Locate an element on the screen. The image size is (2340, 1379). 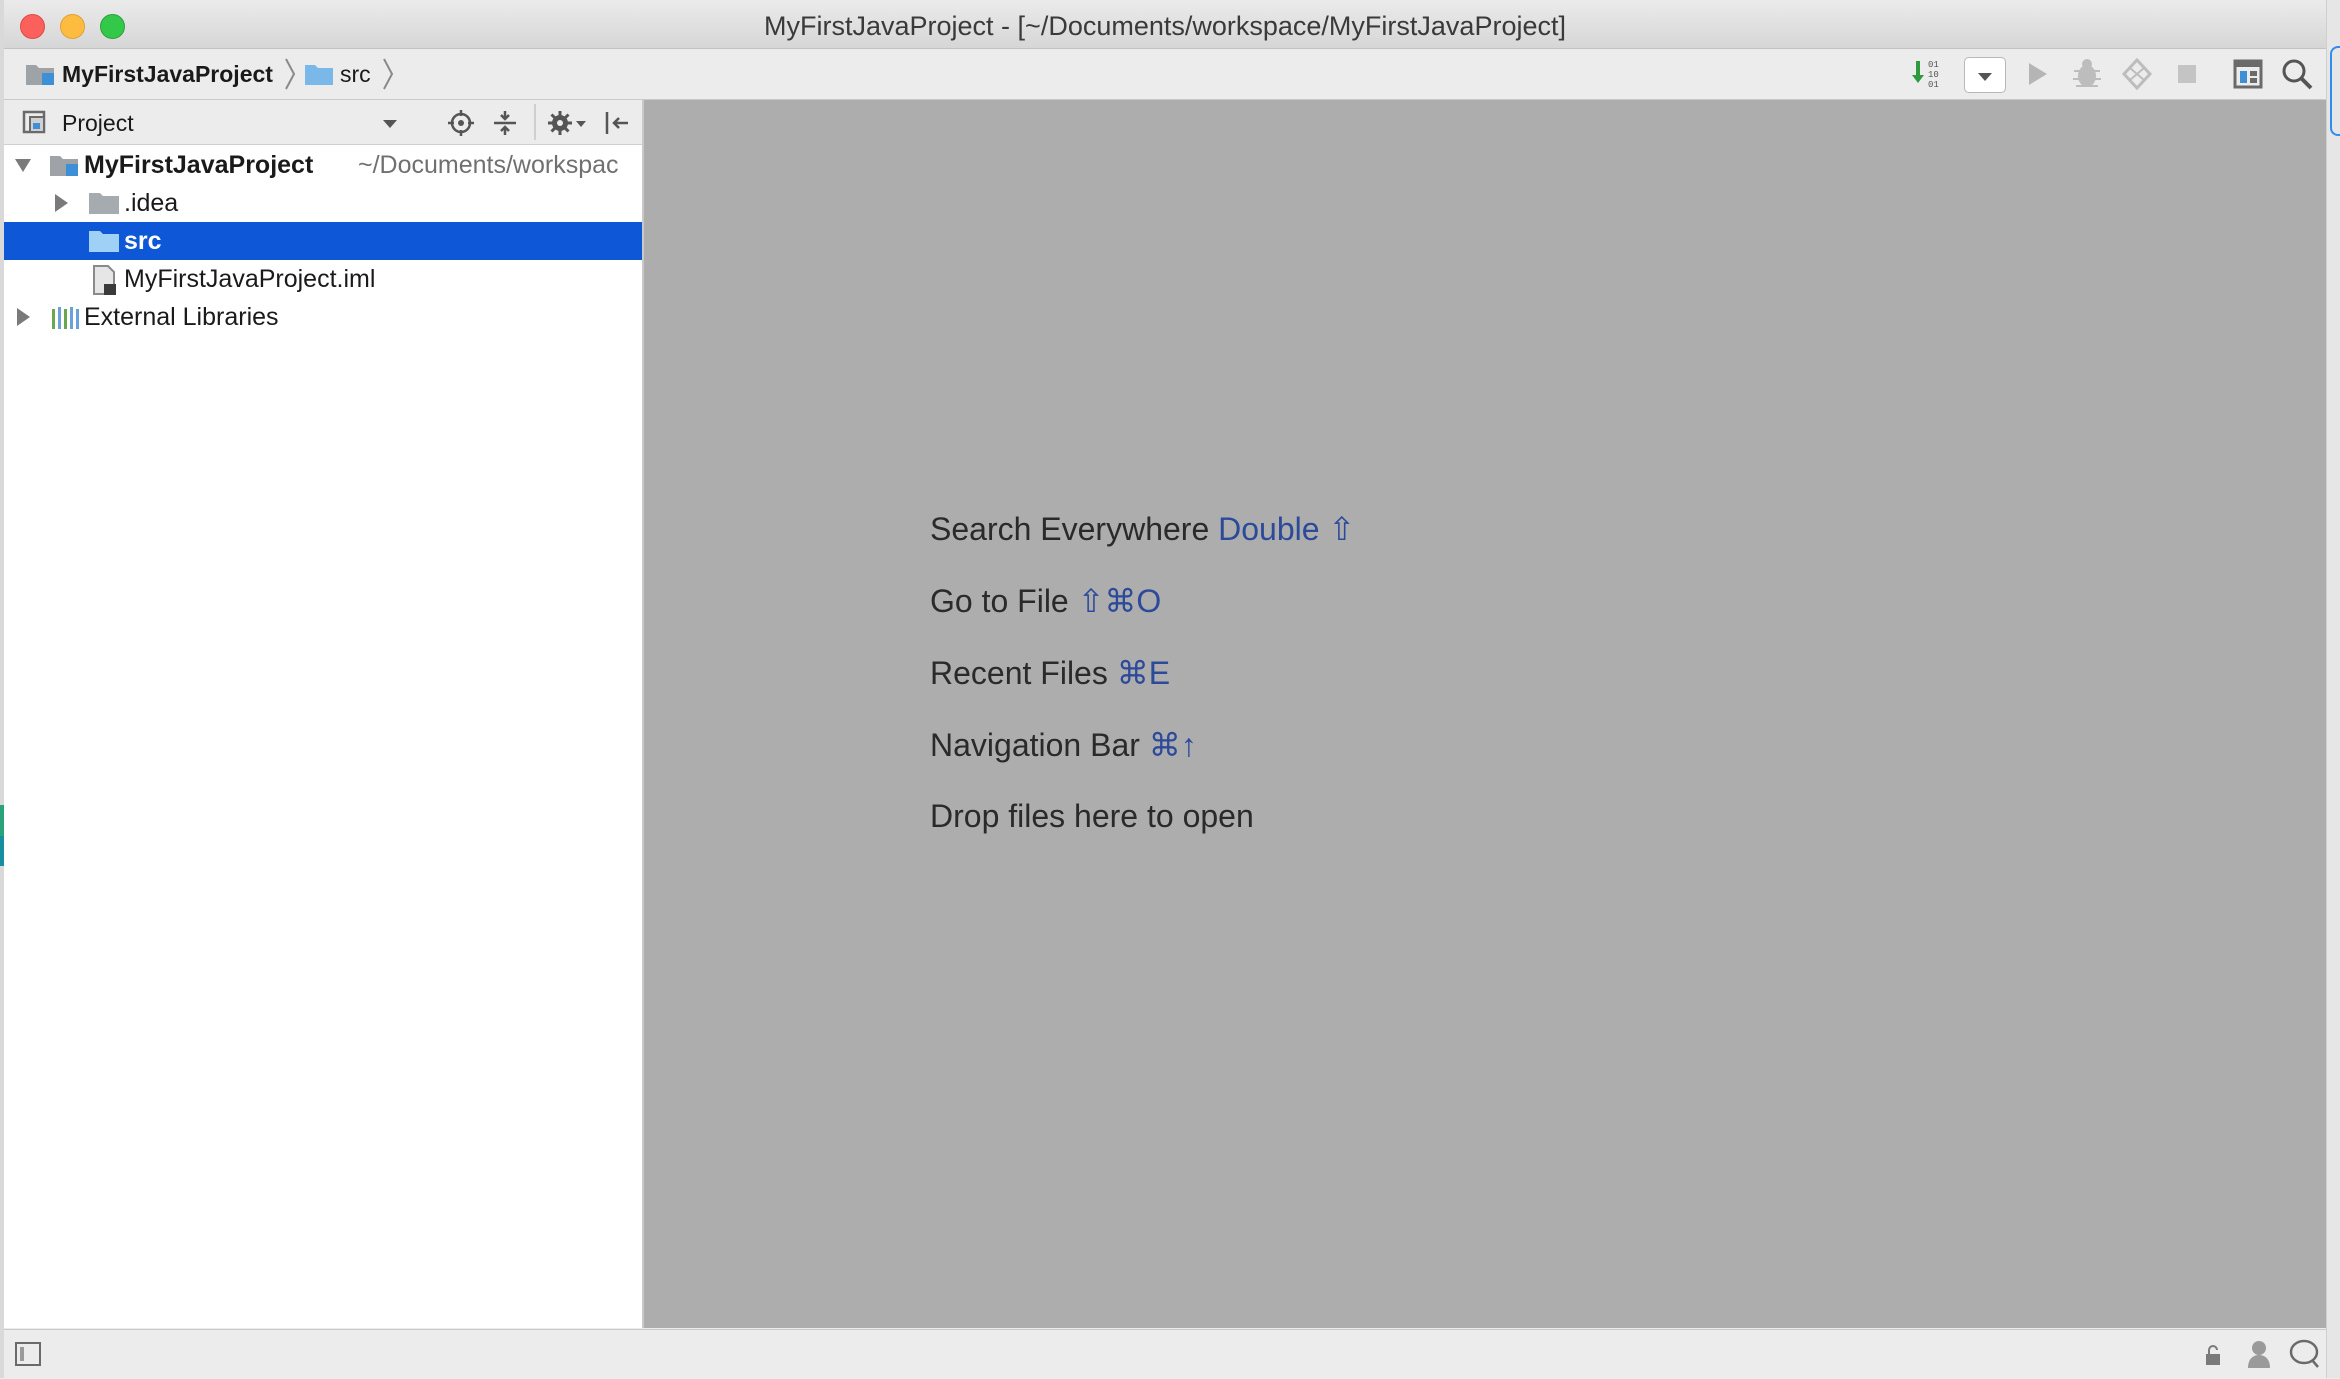
debug-icon is located at coordinates (2087, 74).